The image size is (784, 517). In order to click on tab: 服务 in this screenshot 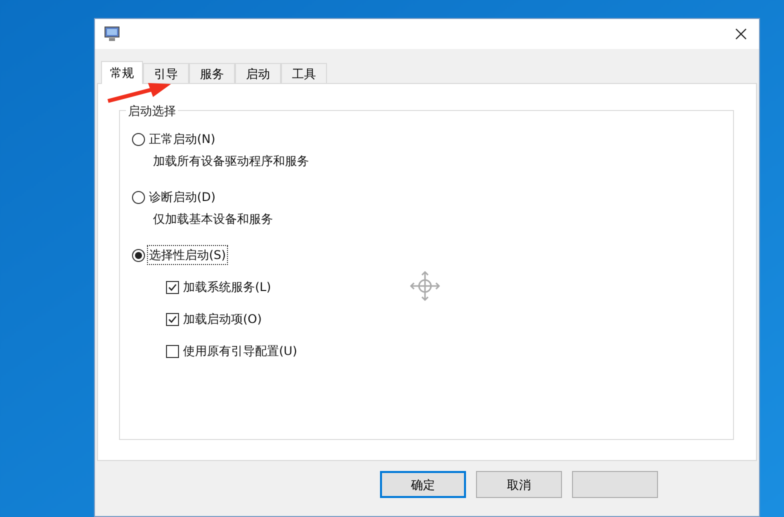, I will do `click(212, 73)`.